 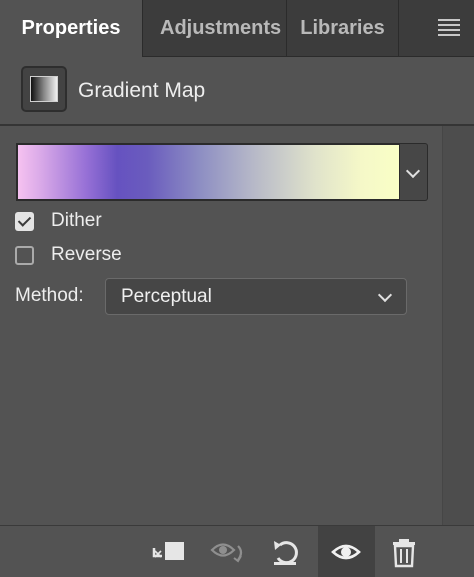 What do you see at coordinates (228, 552) in the screenshot?
I see `view-previous-state-icon` at bounding box center [228, 552].